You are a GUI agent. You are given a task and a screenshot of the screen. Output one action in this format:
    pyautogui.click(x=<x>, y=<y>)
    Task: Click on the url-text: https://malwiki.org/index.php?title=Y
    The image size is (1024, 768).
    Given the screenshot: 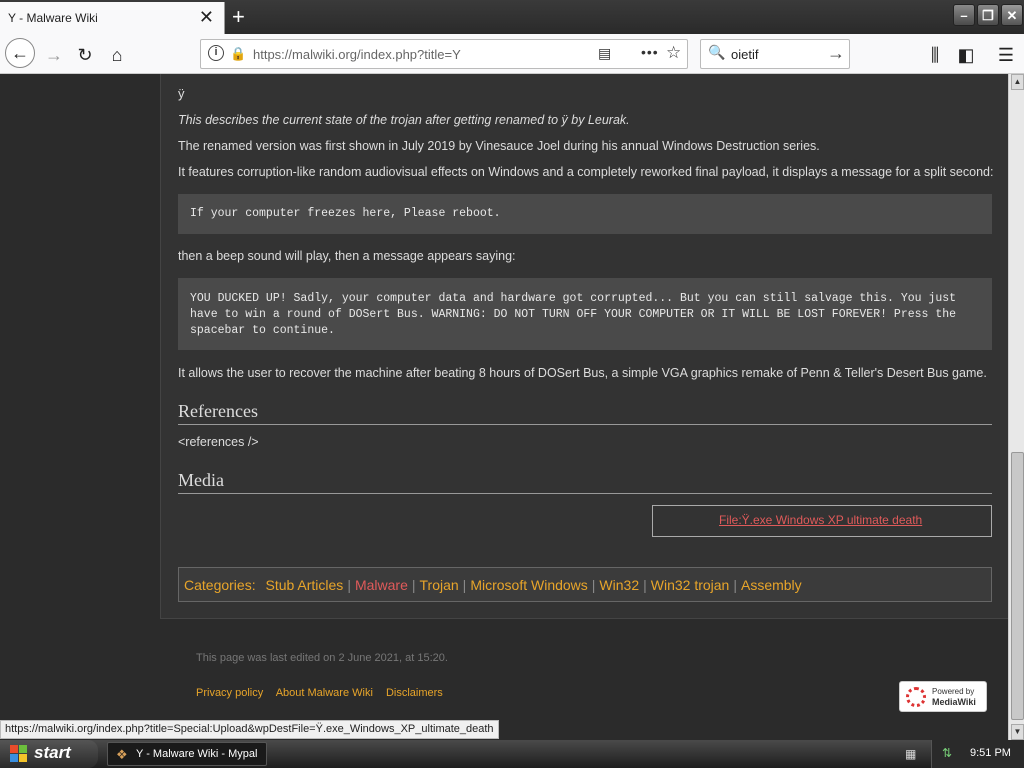 What is the action you would take?
    pyautogui.click(x=357, y=54)
    